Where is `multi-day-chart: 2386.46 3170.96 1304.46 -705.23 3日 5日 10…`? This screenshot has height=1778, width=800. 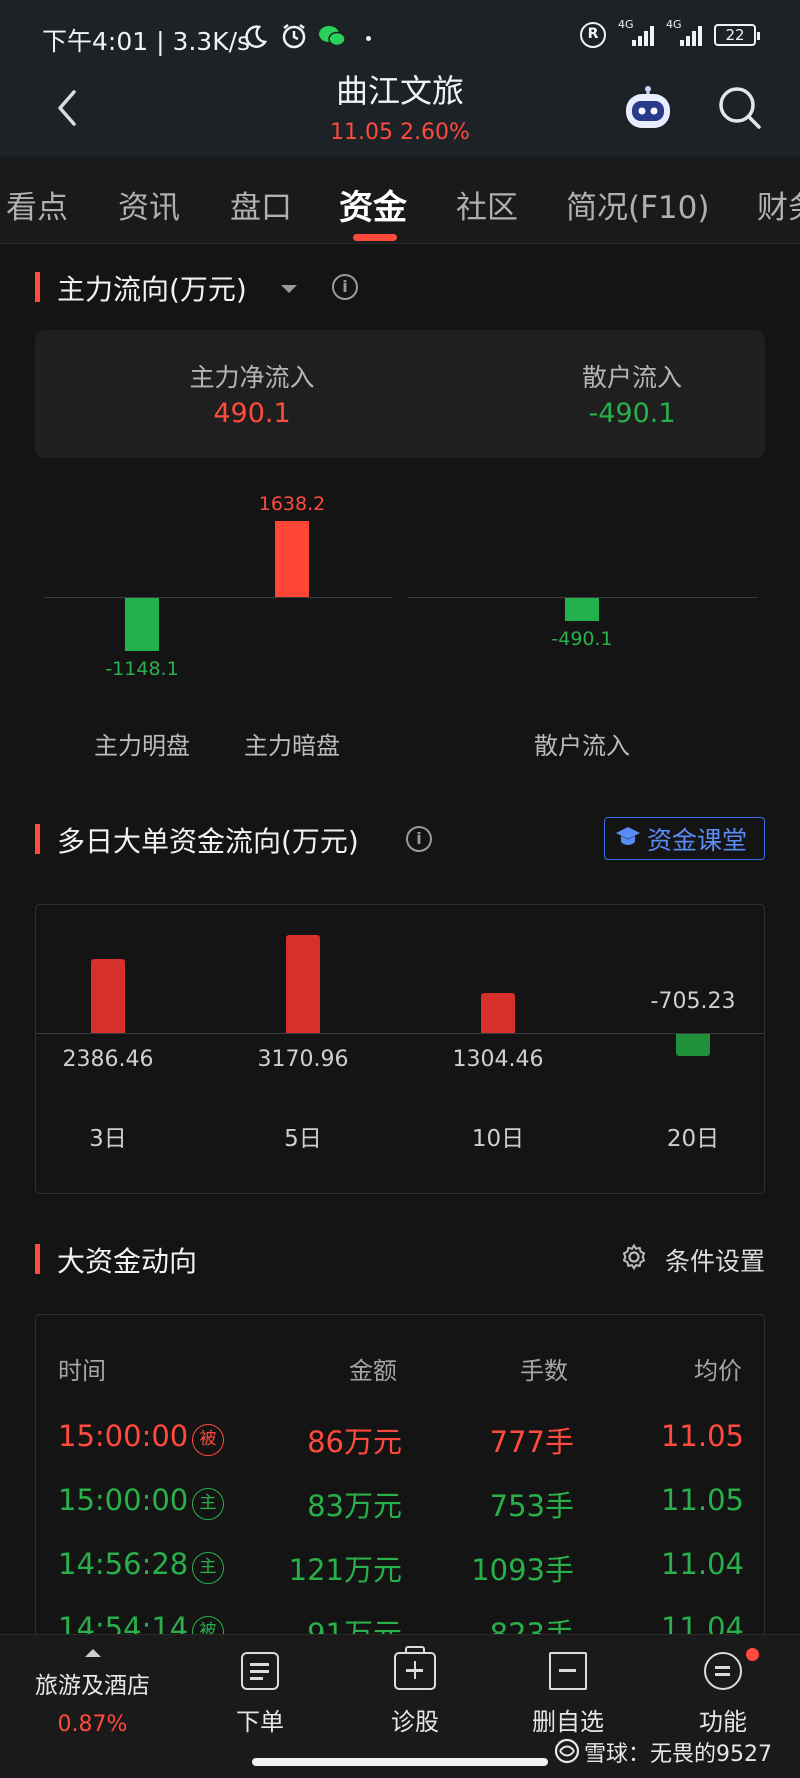 multi-day-chart: 2386.46 3170.96 1304.46 -705.23 3日 5日 10… is located at coordinates (400, 1049).